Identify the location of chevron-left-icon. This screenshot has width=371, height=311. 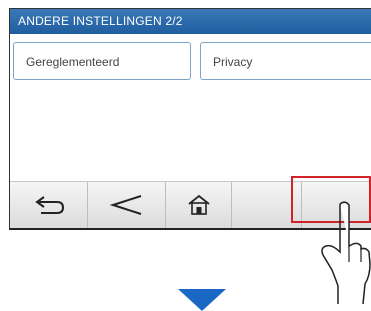
(125, 205).